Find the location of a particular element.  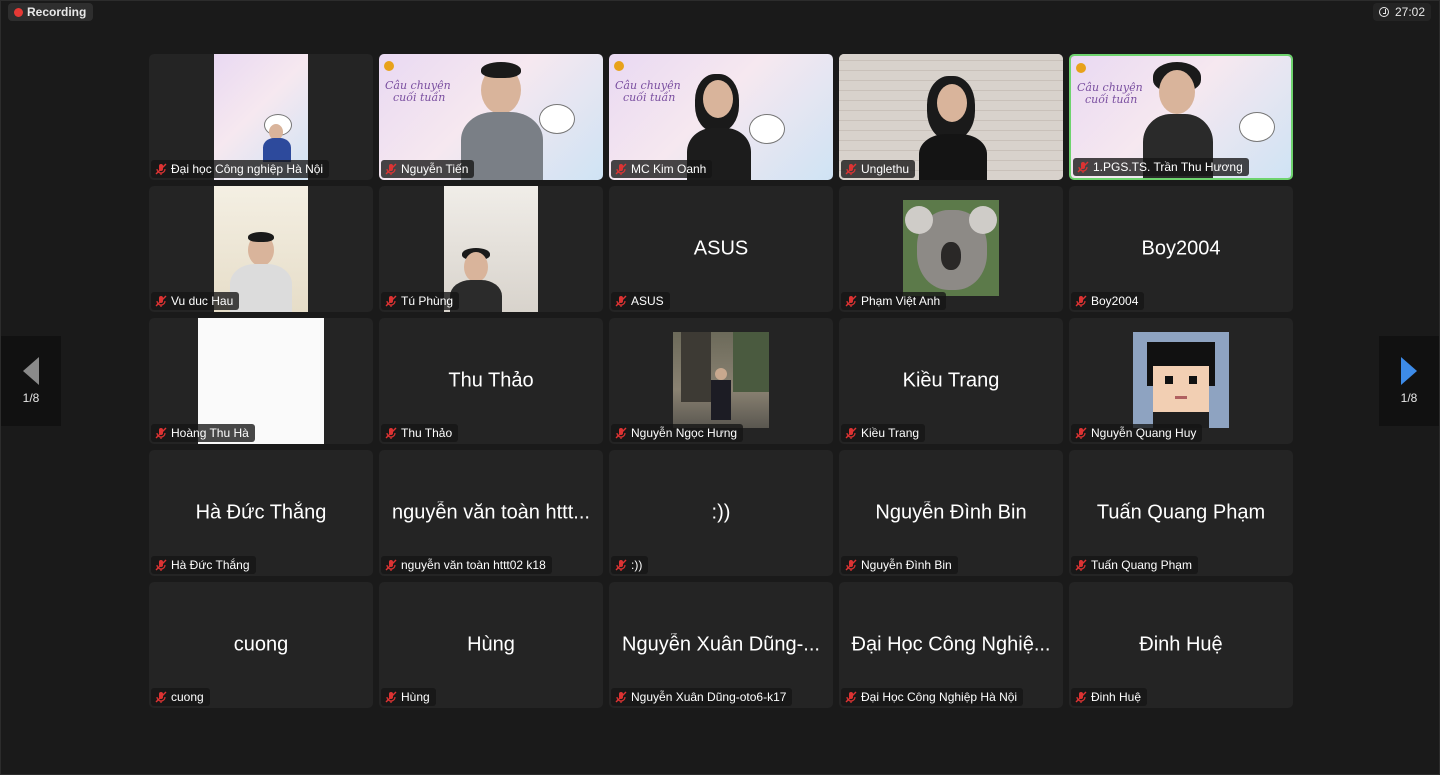

participant-name: MC Kim Oanh is located at coordinates (669, 169).